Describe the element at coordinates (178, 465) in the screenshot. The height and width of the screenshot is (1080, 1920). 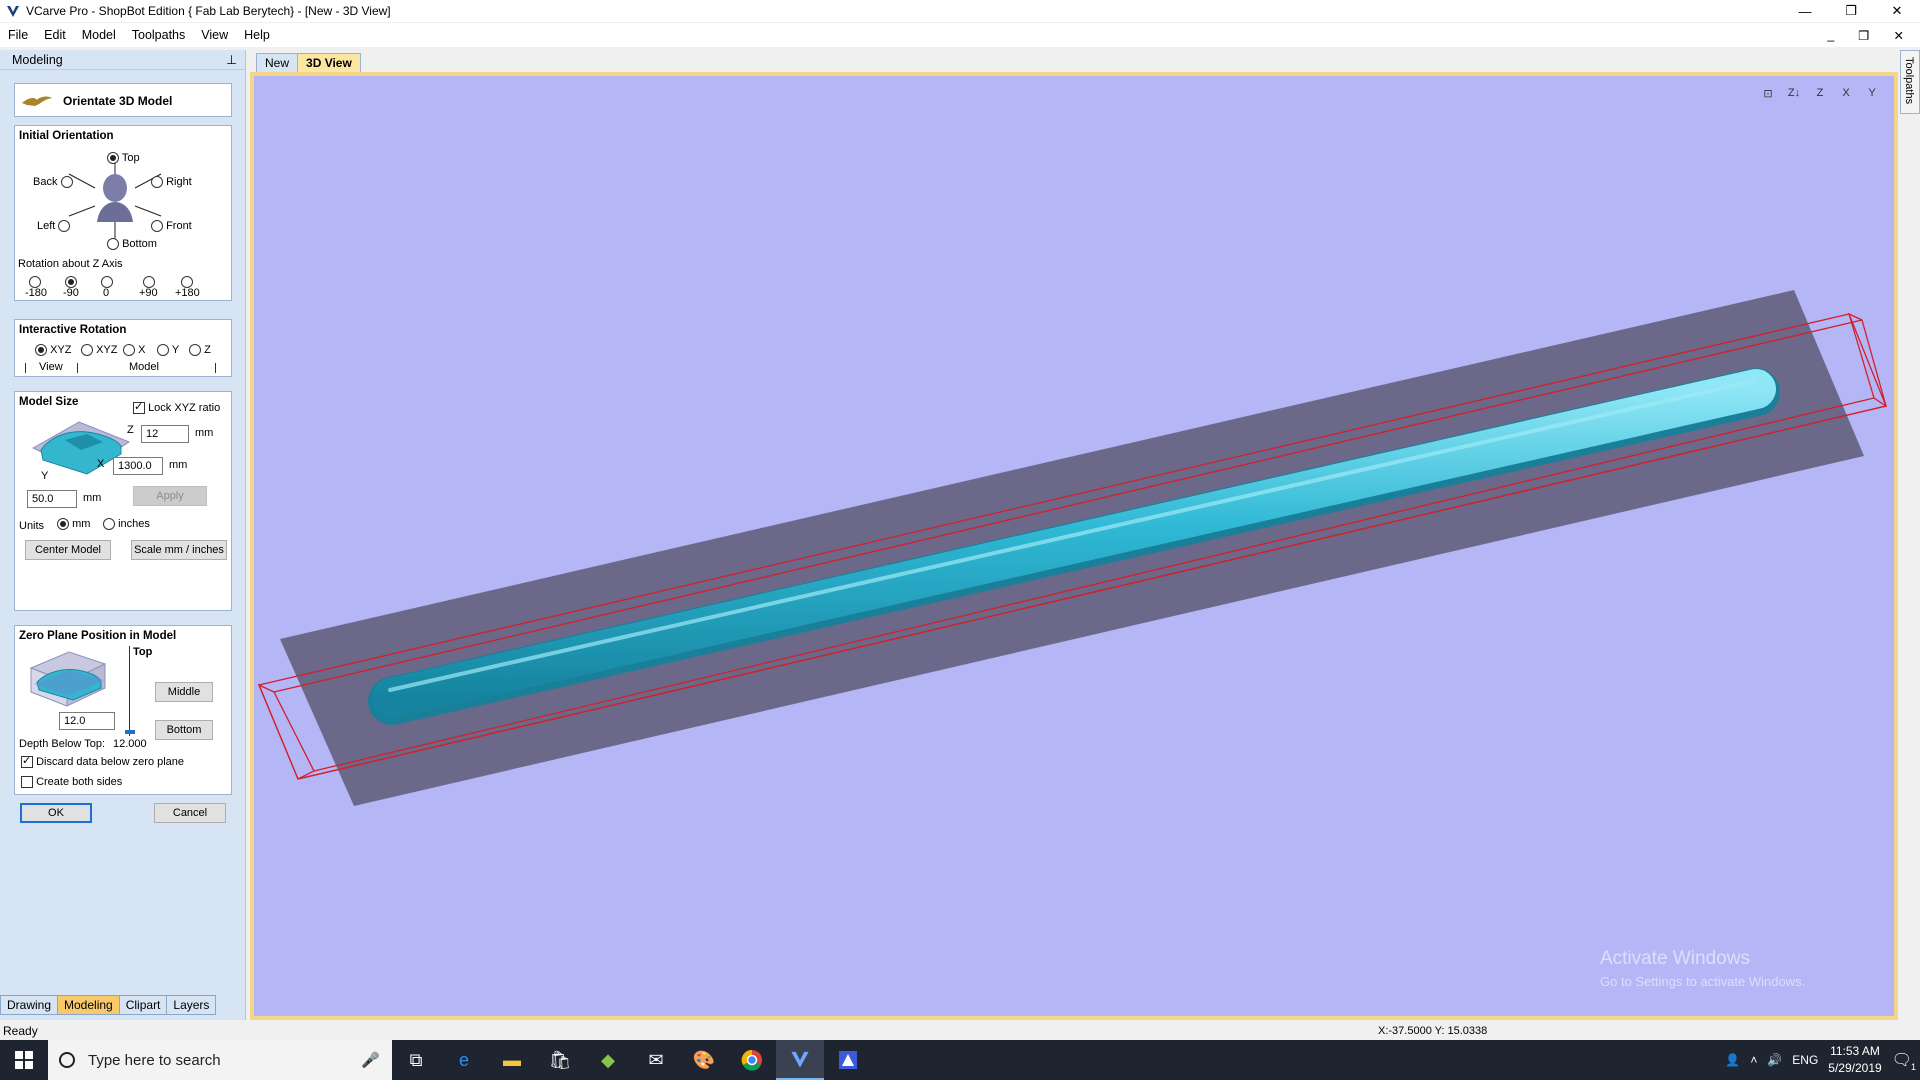
I see `x-unit-label: mm` at that location.